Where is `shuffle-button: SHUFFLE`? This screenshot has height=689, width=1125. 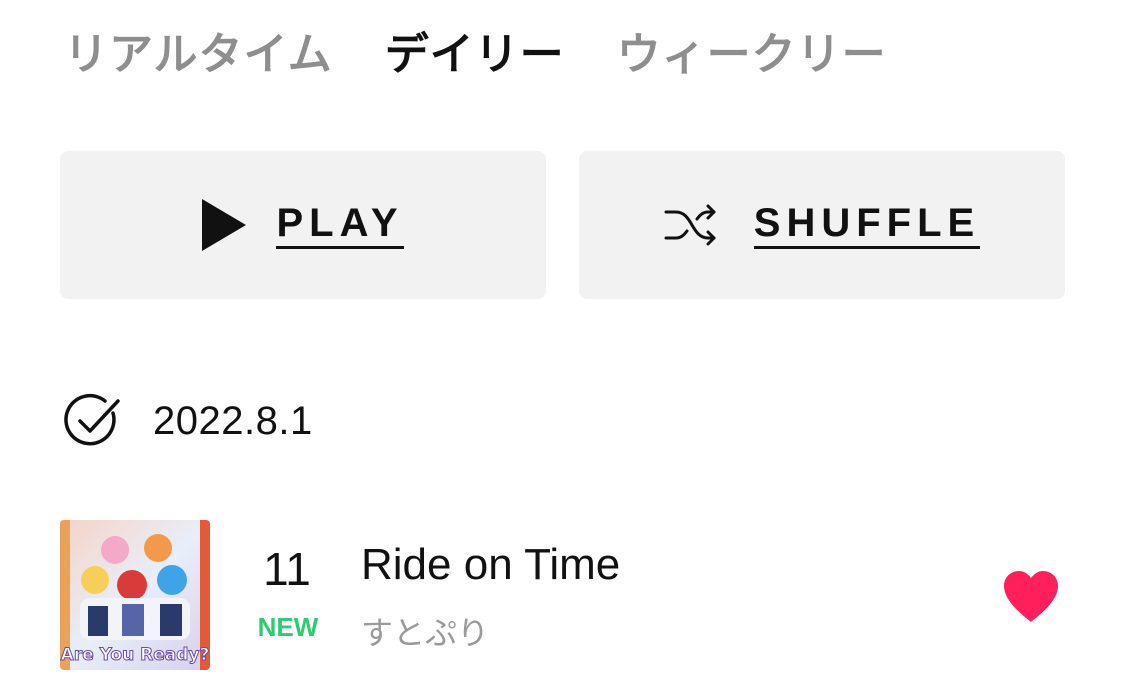
shuffle-button: SHUFFLE is located at coordinates (822, 225).